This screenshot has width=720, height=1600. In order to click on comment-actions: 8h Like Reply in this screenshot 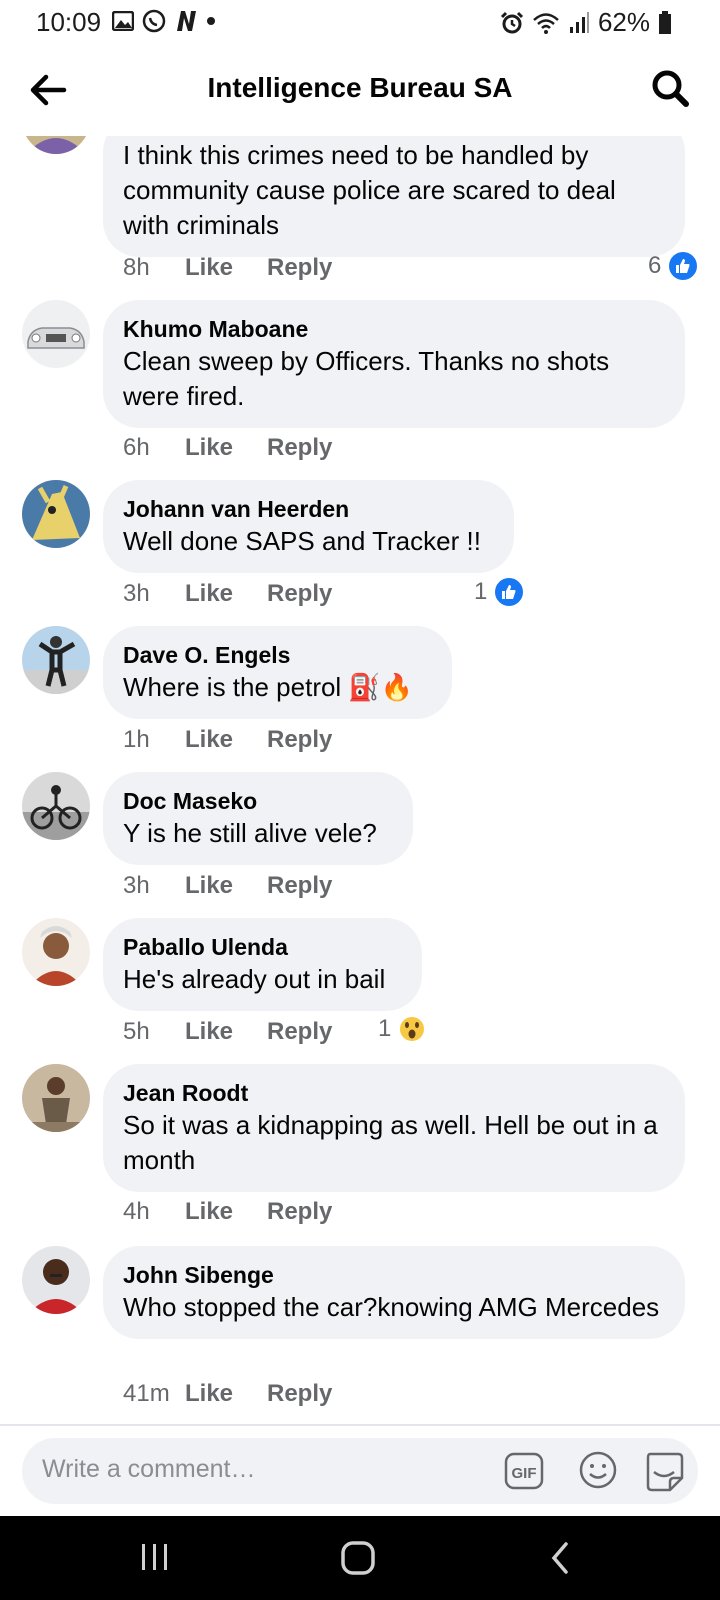, I will do `click(227, 268)`.